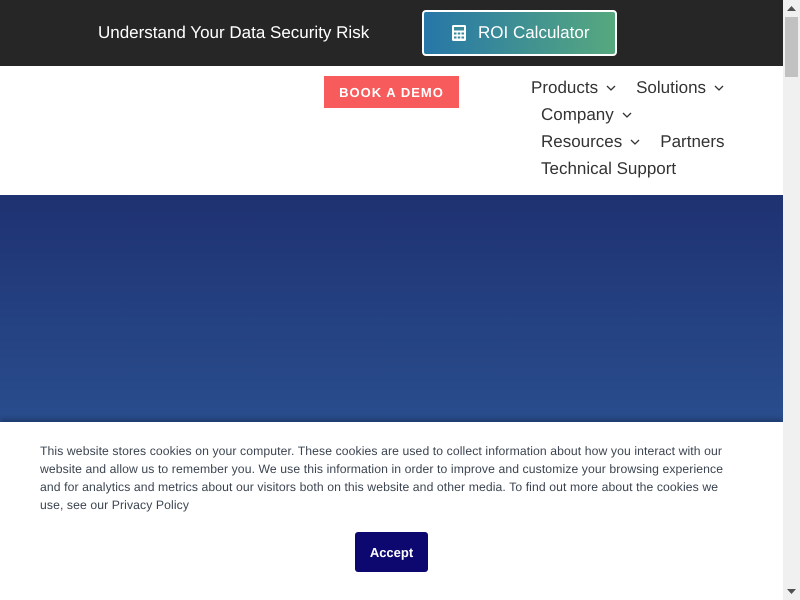 This screenshot has height=600, width=800. What do you see at coordinates (608, 169) in the screenshot?
I see `nav-link: Technical Support` at bounding box center [608, 169].